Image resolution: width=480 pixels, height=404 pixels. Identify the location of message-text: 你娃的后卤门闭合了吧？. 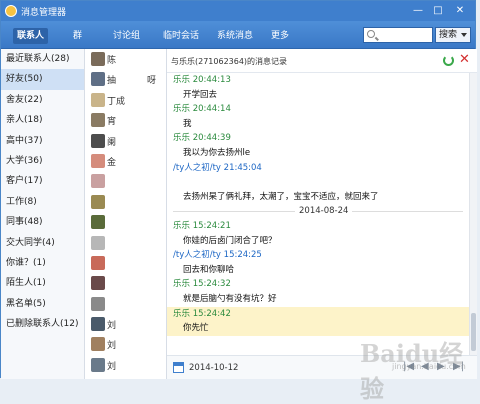
(230, 240).